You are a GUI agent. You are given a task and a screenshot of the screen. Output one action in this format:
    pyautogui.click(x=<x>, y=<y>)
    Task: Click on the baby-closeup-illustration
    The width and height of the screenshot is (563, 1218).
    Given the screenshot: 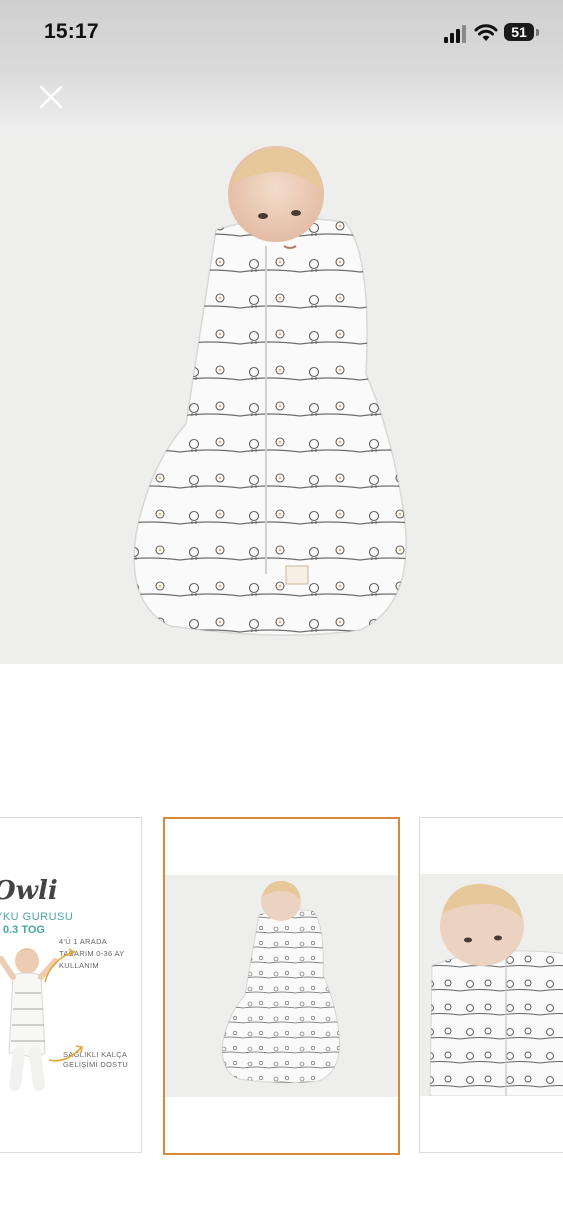 What is the action you would take?
    pyautogui.click(x=491, y=985)
    